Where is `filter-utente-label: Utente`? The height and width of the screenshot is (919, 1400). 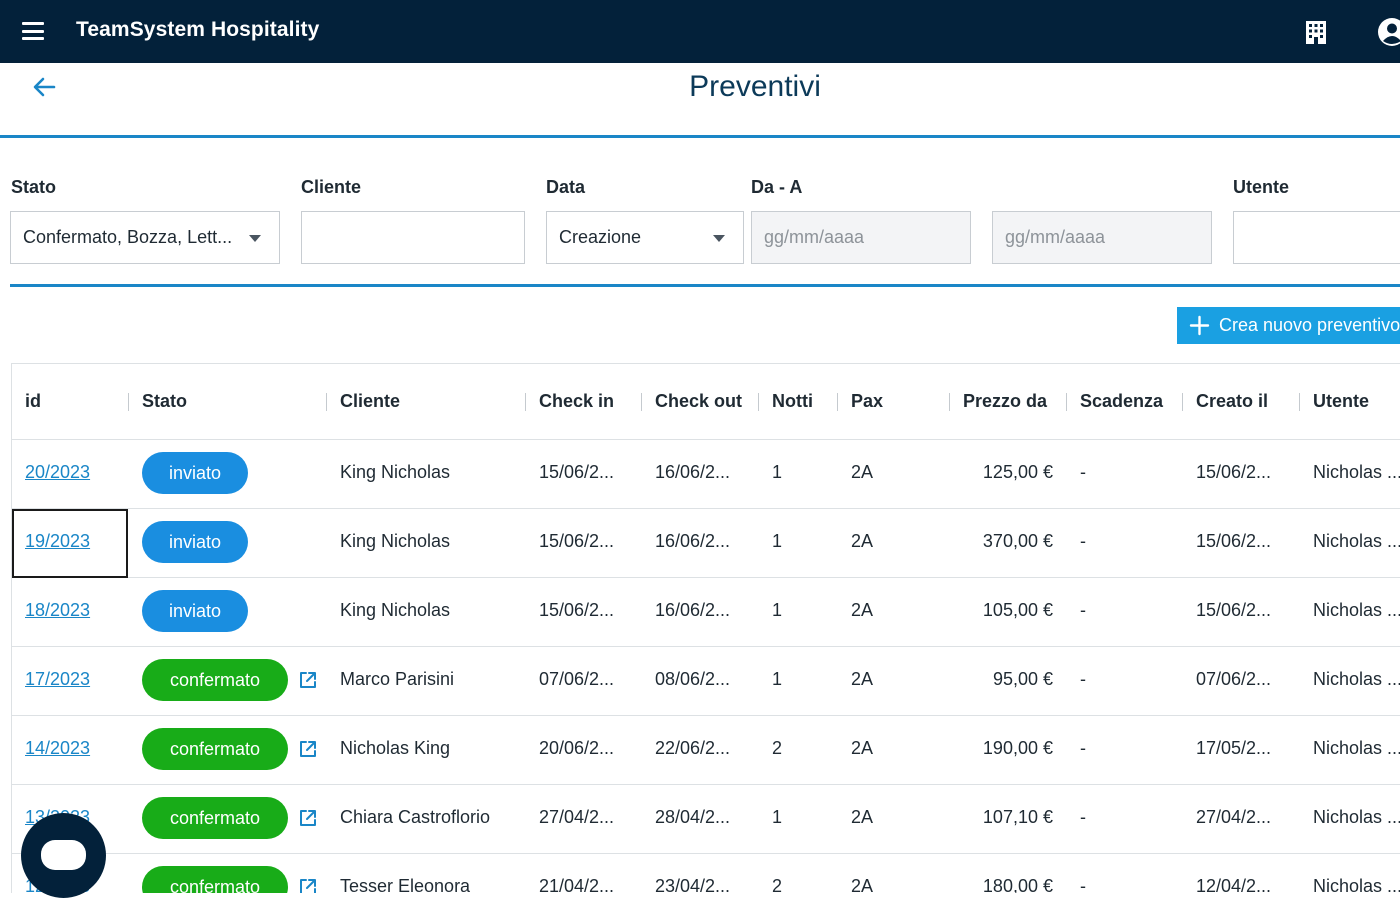
filter-utente-label: Utente is located at coordinates (1261, 187).